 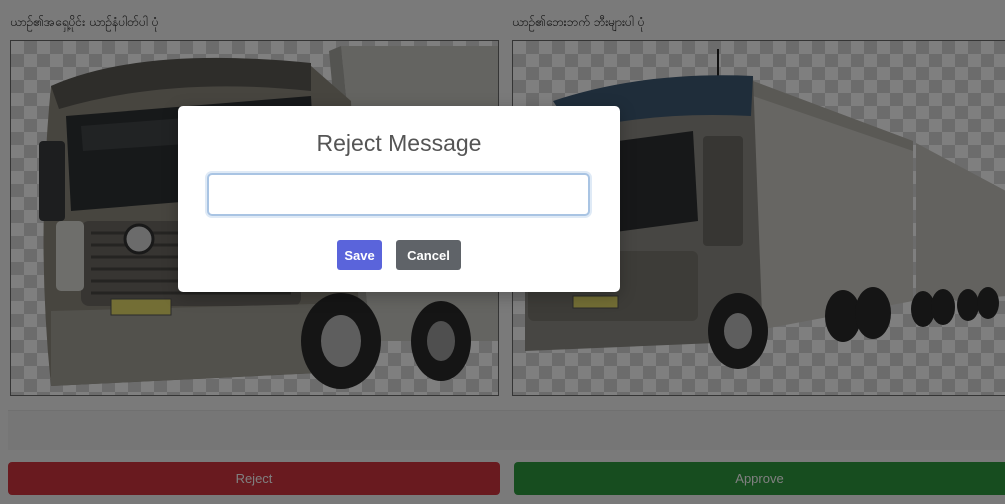 What do you see at coordinates (398, 194) in the screenshot?
I see `reject-message-input` at bounding box center [398, 194].